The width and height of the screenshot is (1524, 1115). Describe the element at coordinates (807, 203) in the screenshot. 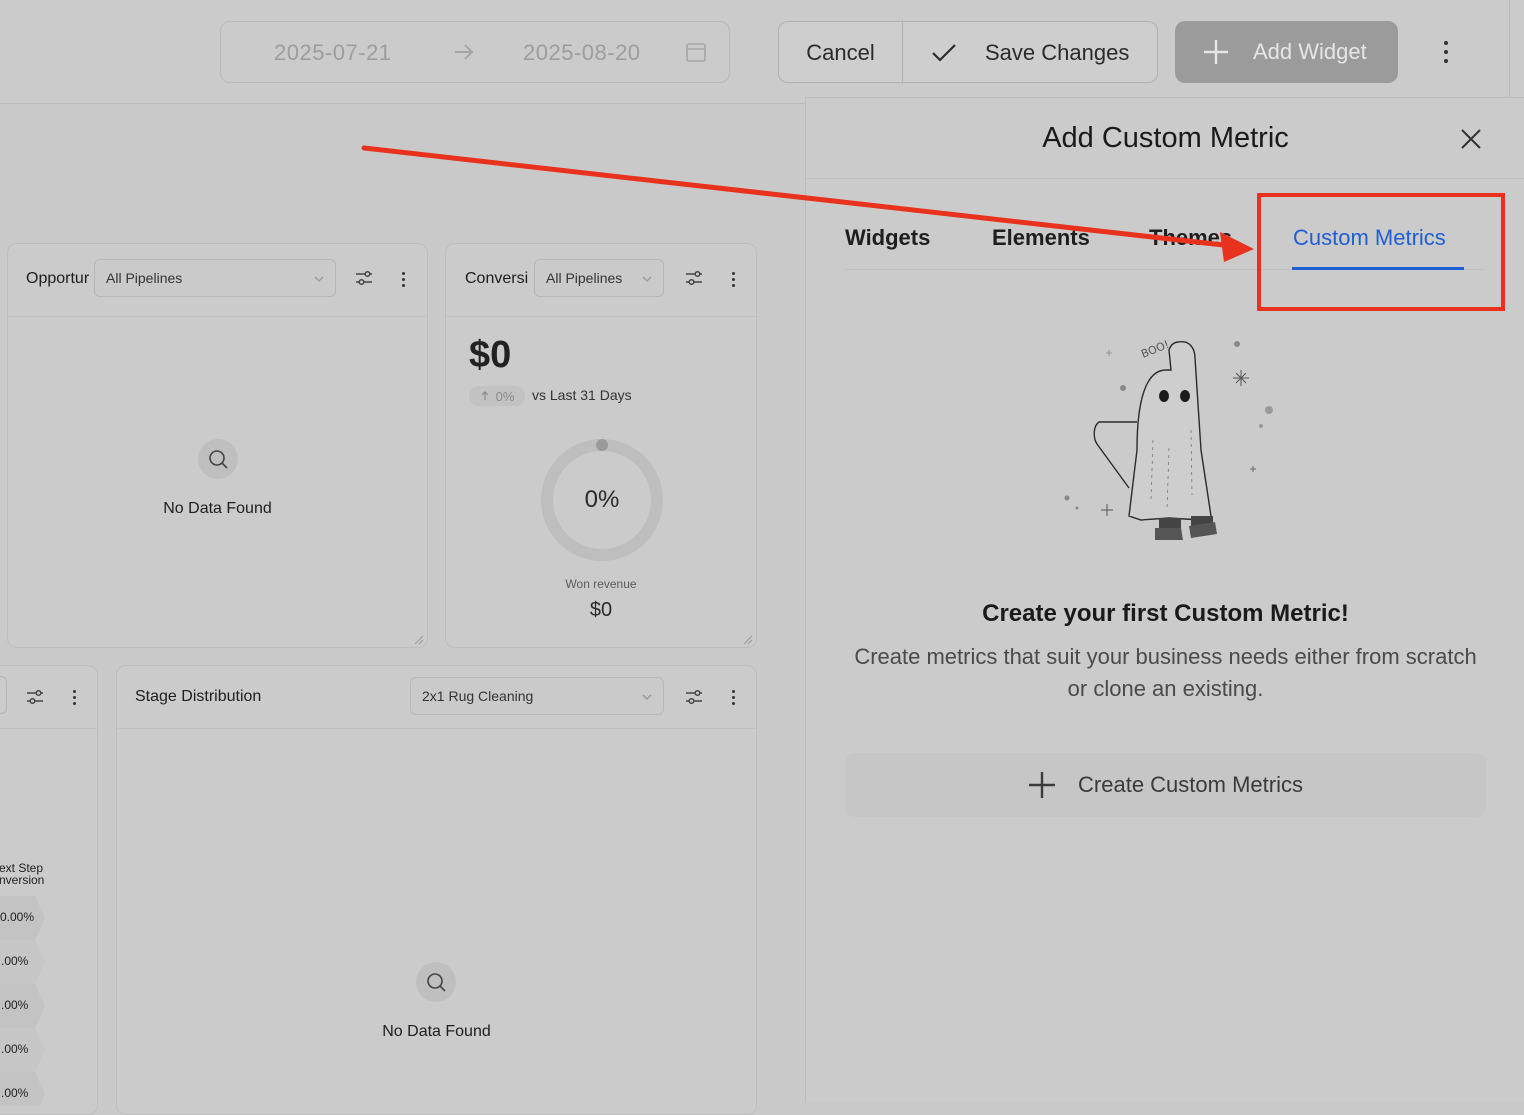

I see `annotation-arrow` at that location.